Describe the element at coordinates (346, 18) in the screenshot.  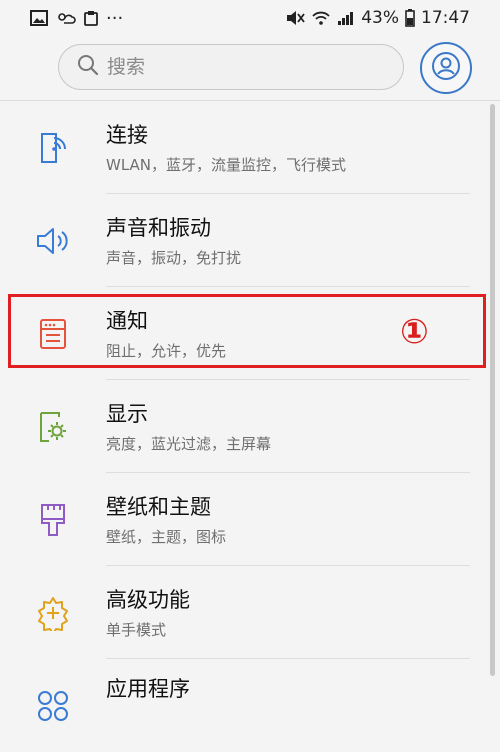
I see `signal-icon` at that location.